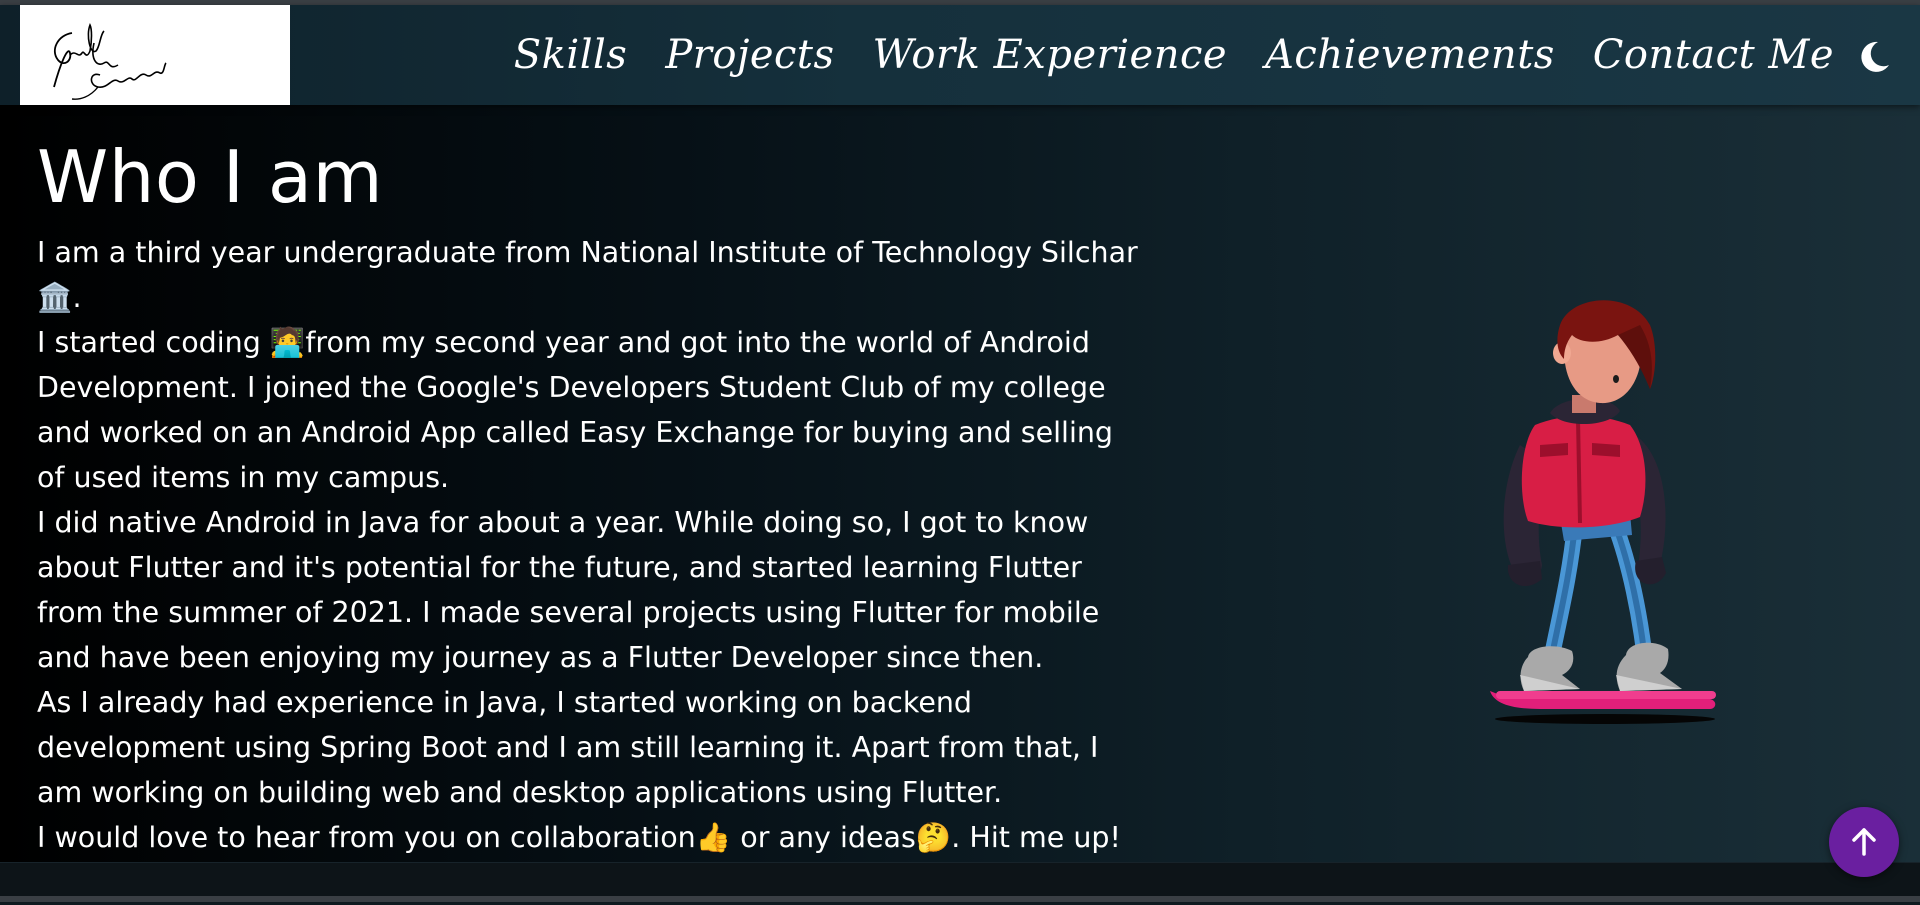  What do you see at coordinates (210, 177) in the screenshot?
I see `section-title: Who I am` at bounding box center [210, 177].